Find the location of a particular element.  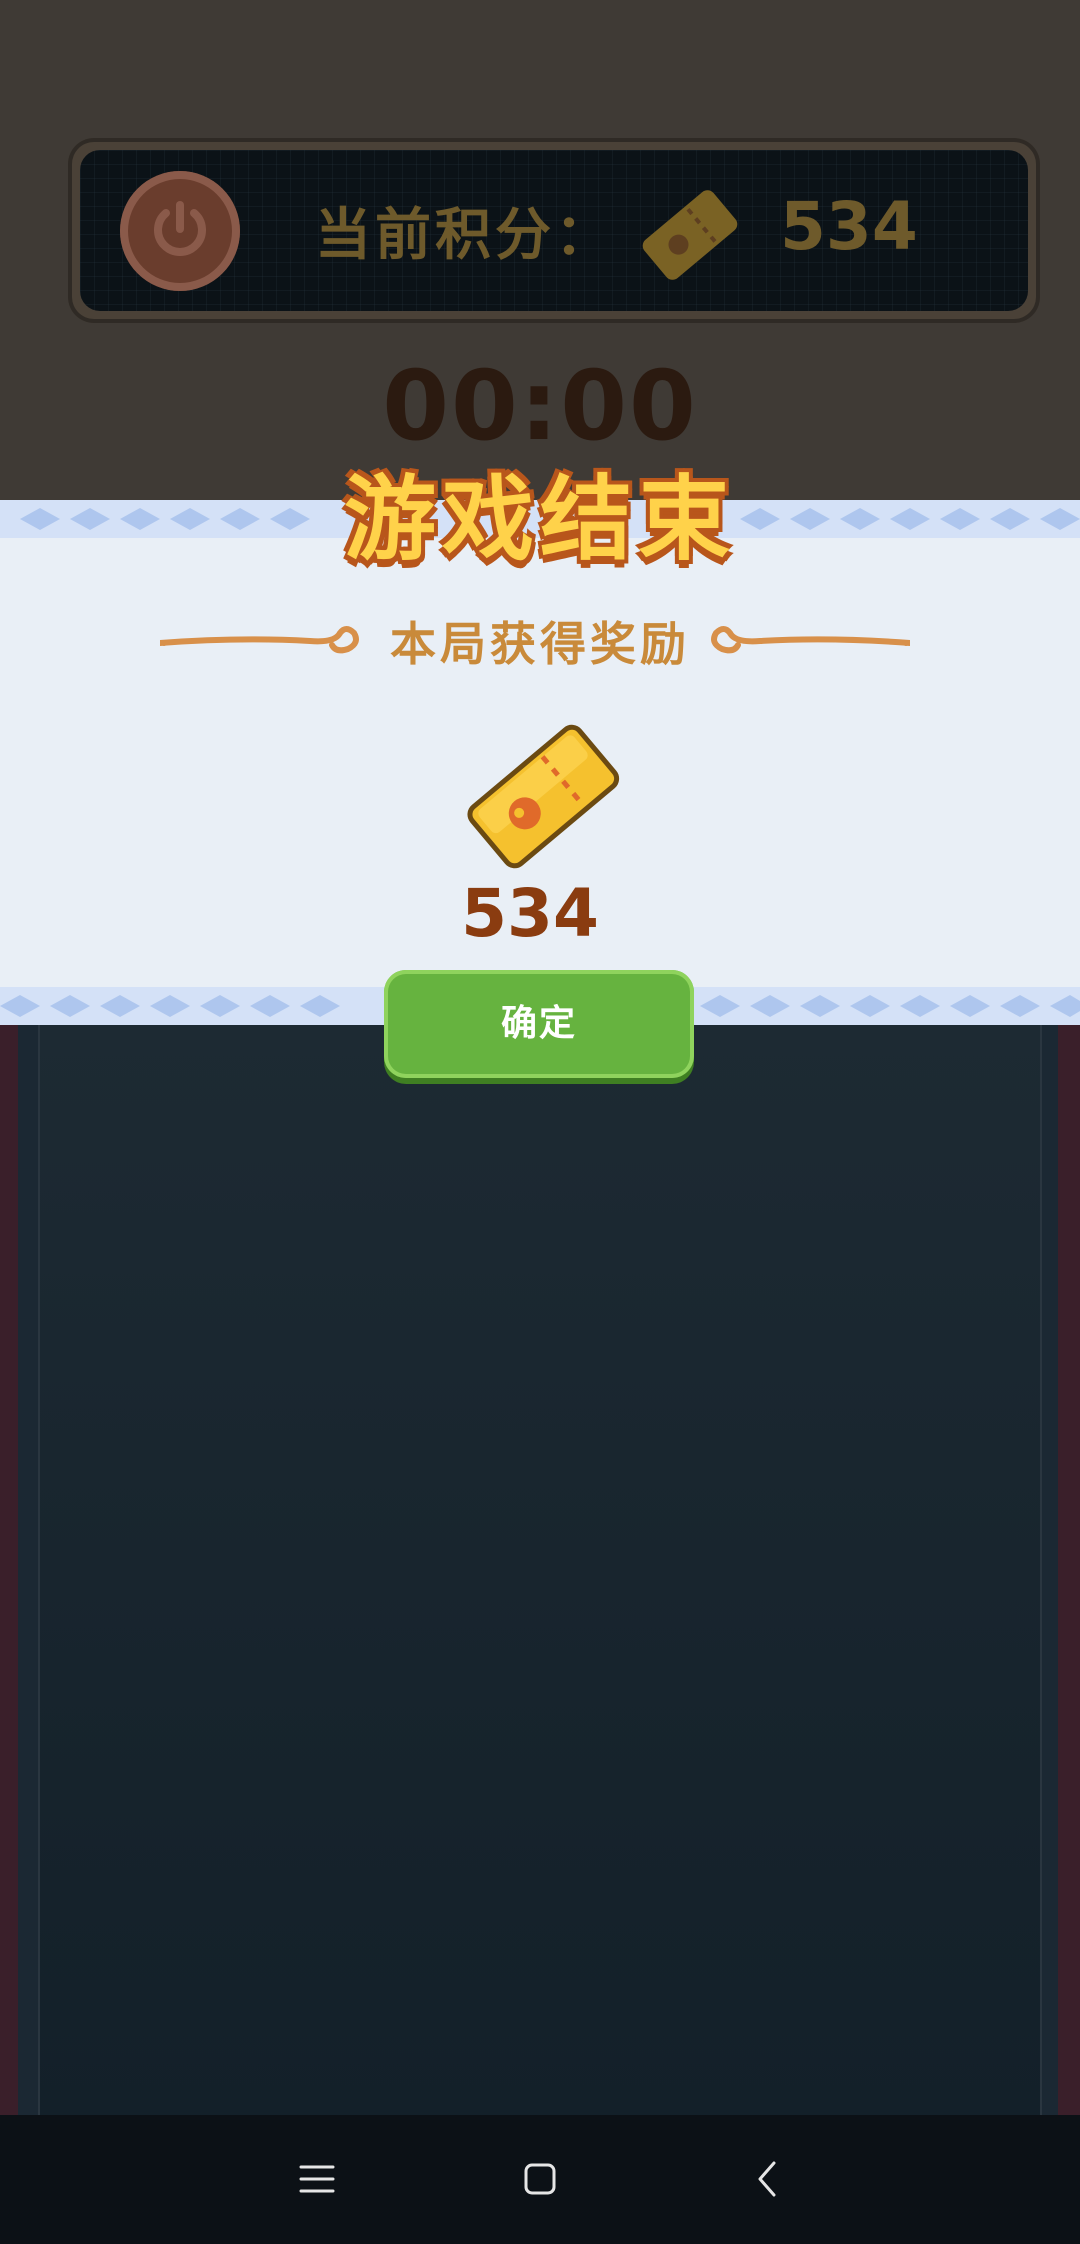

back-icon is located at coordinates (768, 2179).